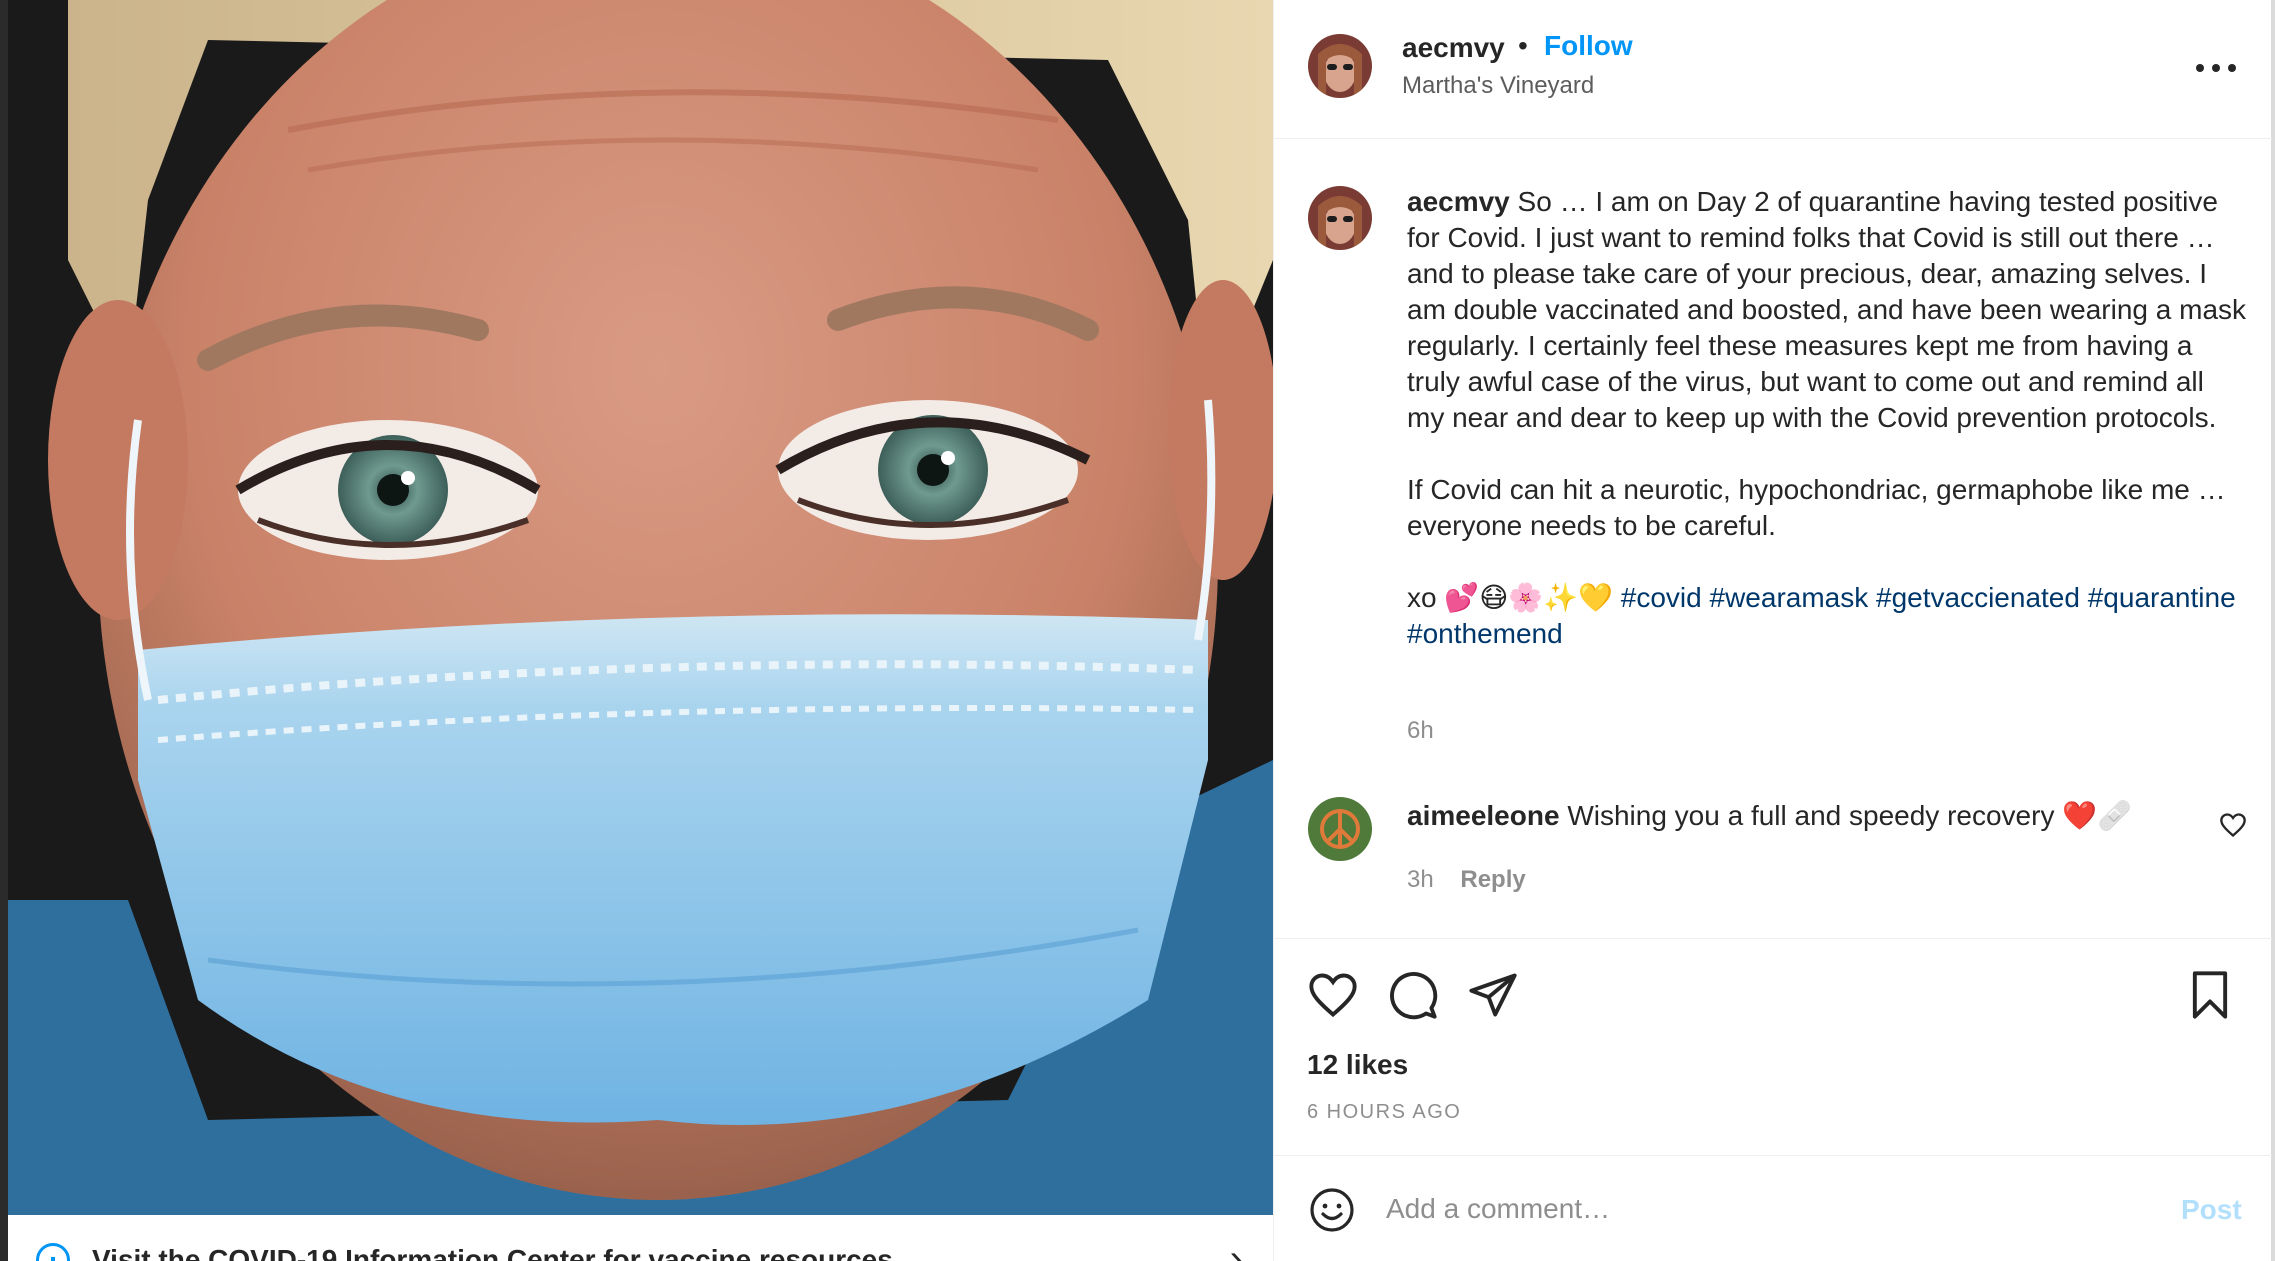 Image resolution: width=2275 pixels, height=1261 pixels. Describe the element at coordinates (1236, 1249) in the screenshot. I see `chevron-right-icon: ›` at that location.